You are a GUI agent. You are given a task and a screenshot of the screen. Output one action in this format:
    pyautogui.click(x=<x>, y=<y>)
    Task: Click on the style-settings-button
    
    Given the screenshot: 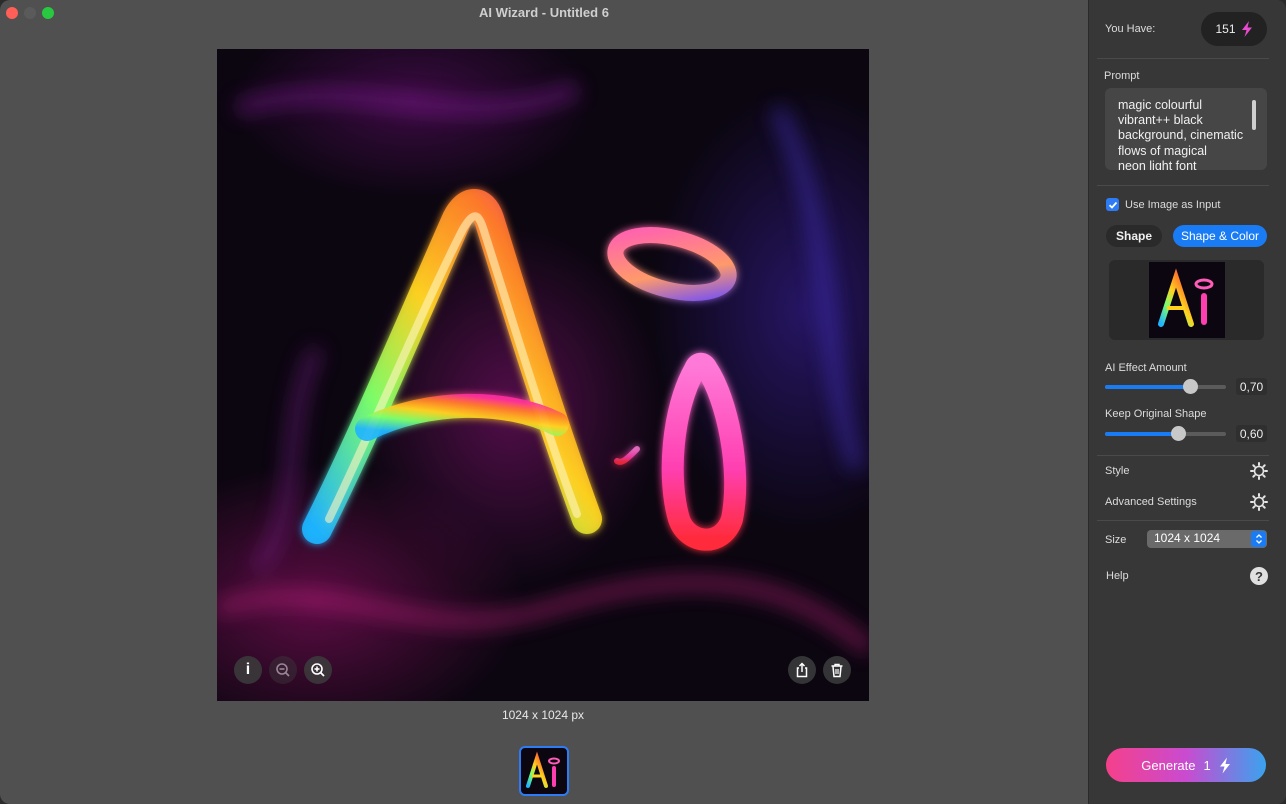 What is the action you would take?
    pyautogui.click(x=1259, y=471)
    